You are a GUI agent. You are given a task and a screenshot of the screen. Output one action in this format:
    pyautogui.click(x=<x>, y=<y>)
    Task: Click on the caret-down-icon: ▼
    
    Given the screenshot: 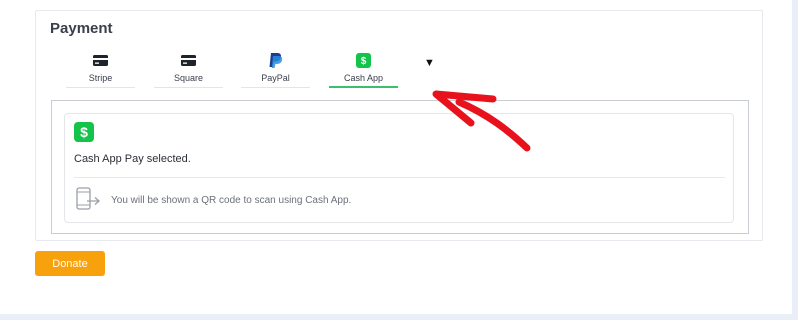 What is the action you would take?
    pyautogui.click(x=429, y=63)
    